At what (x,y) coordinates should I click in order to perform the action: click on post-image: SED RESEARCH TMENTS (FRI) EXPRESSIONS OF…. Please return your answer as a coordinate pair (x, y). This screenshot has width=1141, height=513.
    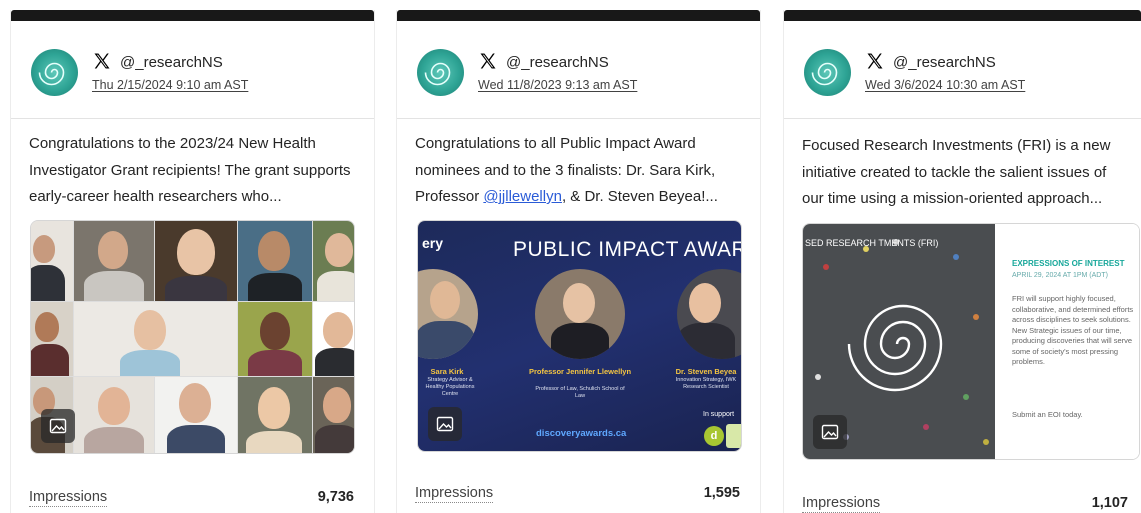
    Looking at the image, I should click on (971, 341).